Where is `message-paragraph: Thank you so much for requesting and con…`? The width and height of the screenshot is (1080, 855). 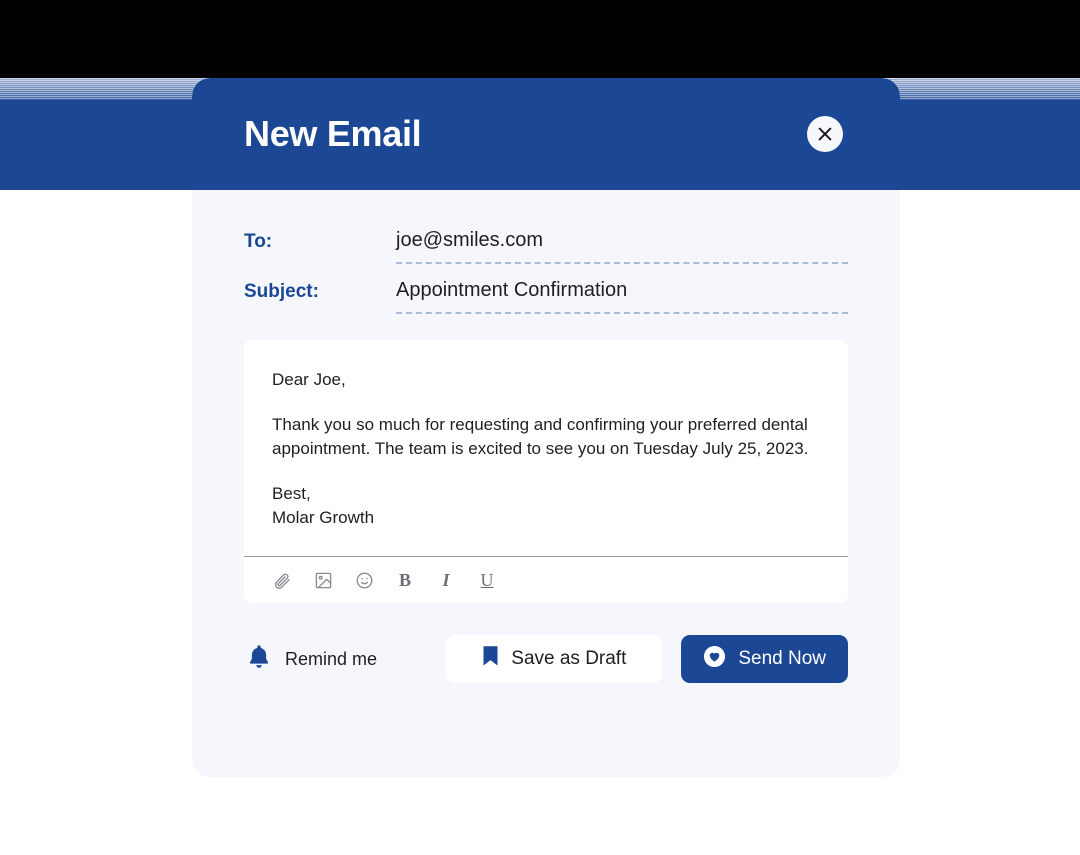
message-paragraph: Thank you so much for requesting and con… is located at coordinates (540, 436).